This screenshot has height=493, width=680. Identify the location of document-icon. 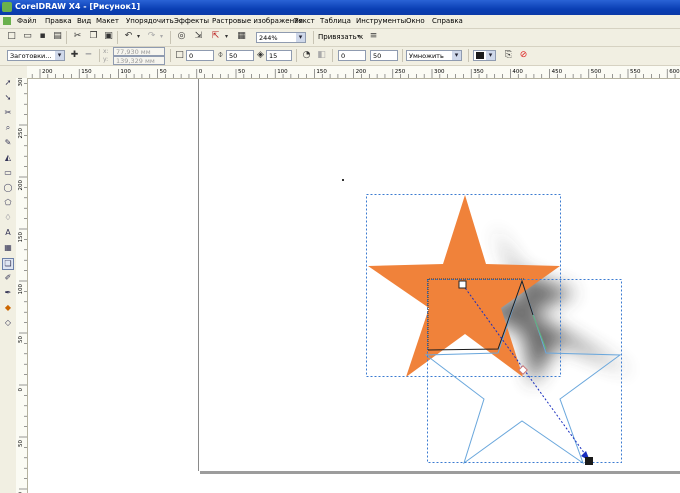
(7, 21).